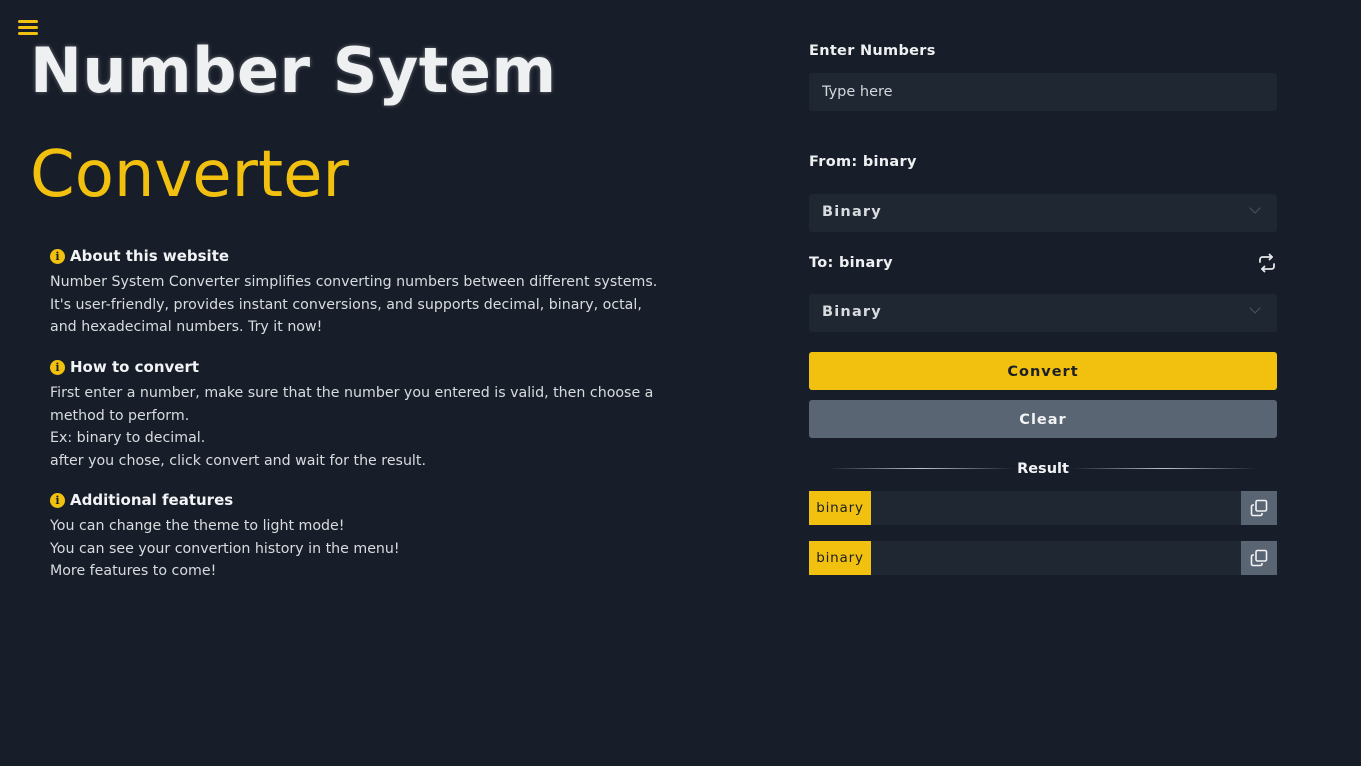  I want to click on features-heading-text: Additional features, so click(152, 500).